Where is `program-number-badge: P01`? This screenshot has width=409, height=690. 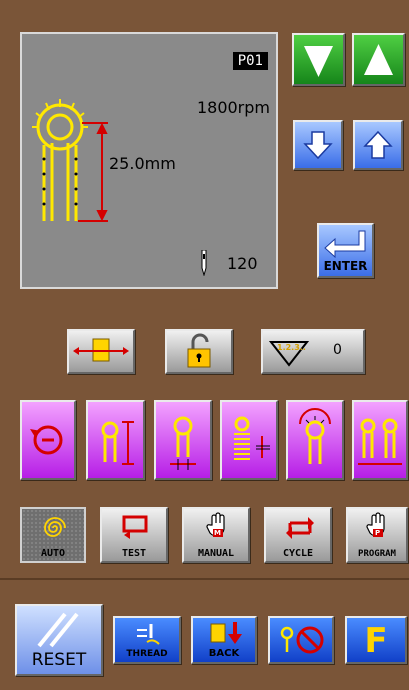
program-number-badge: P01 is located at coordinates (250, 61).